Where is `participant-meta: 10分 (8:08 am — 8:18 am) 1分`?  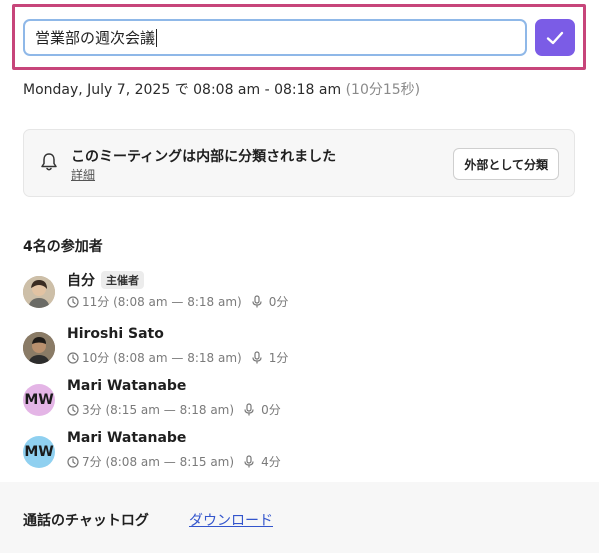 participant-meta: 10分 (8:08 am — 8:18 am) 1分 is located at coordinates (177, 357).